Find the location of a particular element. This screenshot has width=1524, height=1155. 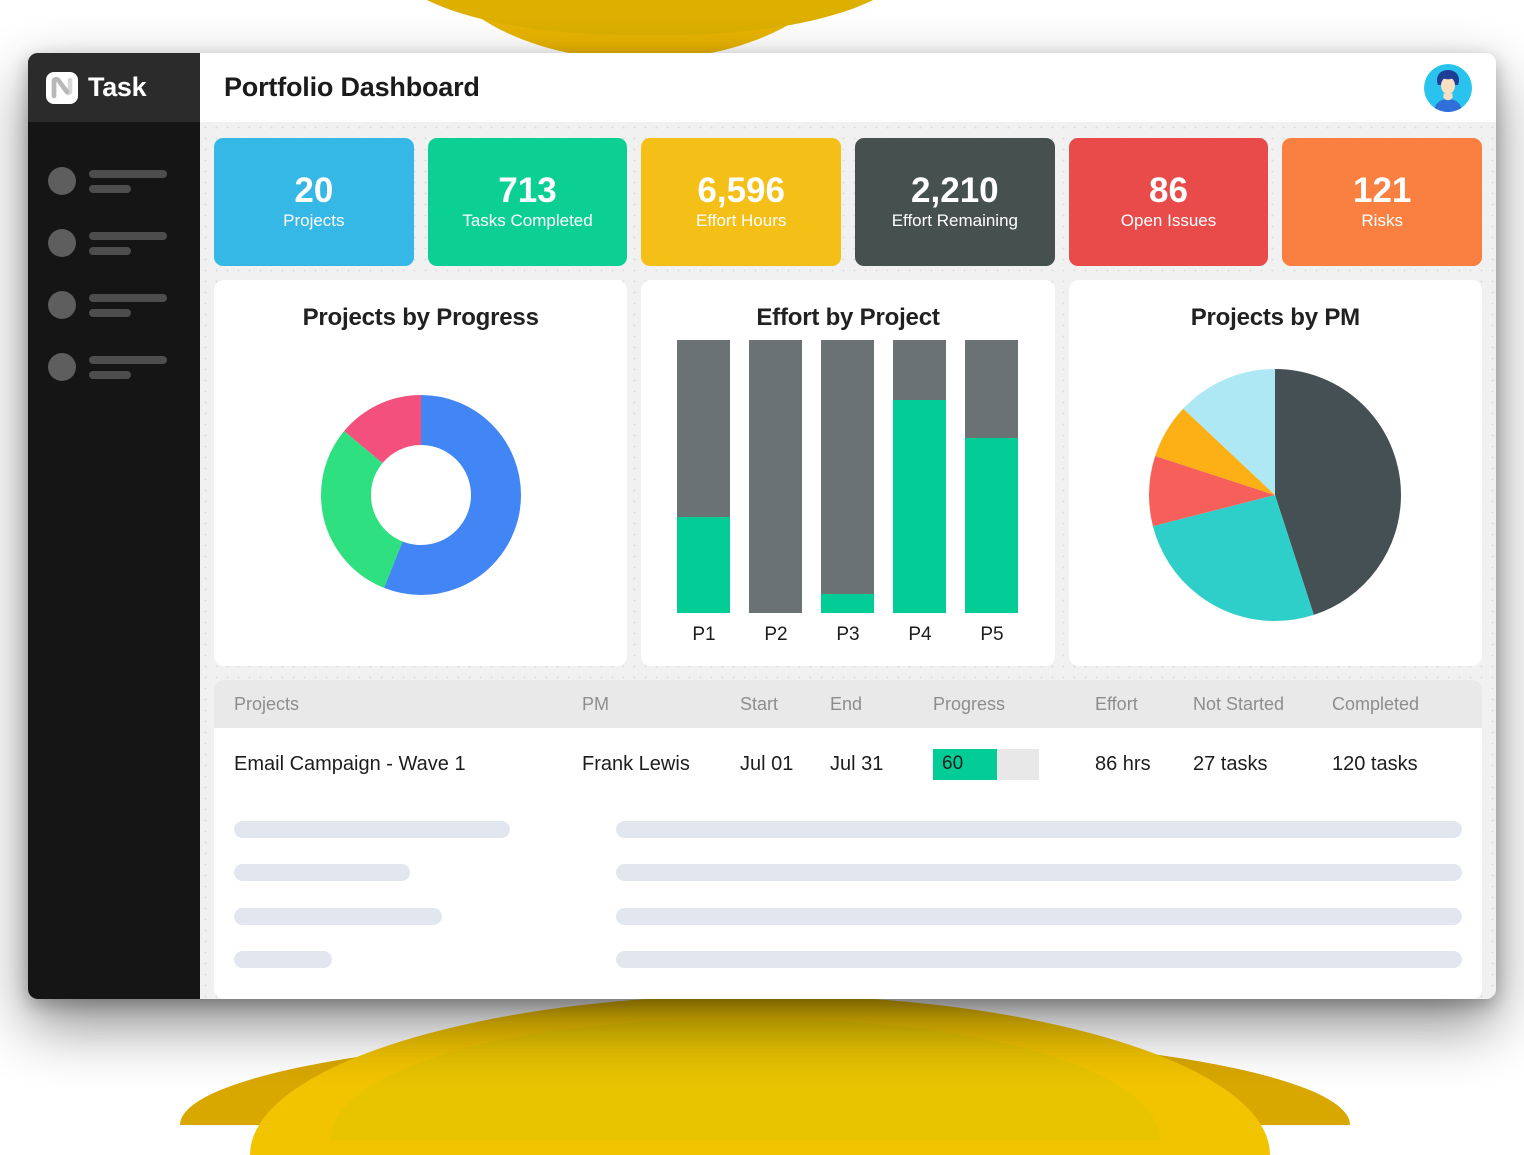

chart-card-projects-by-pm: Projects by PM is located at coordinates (1275, 473).